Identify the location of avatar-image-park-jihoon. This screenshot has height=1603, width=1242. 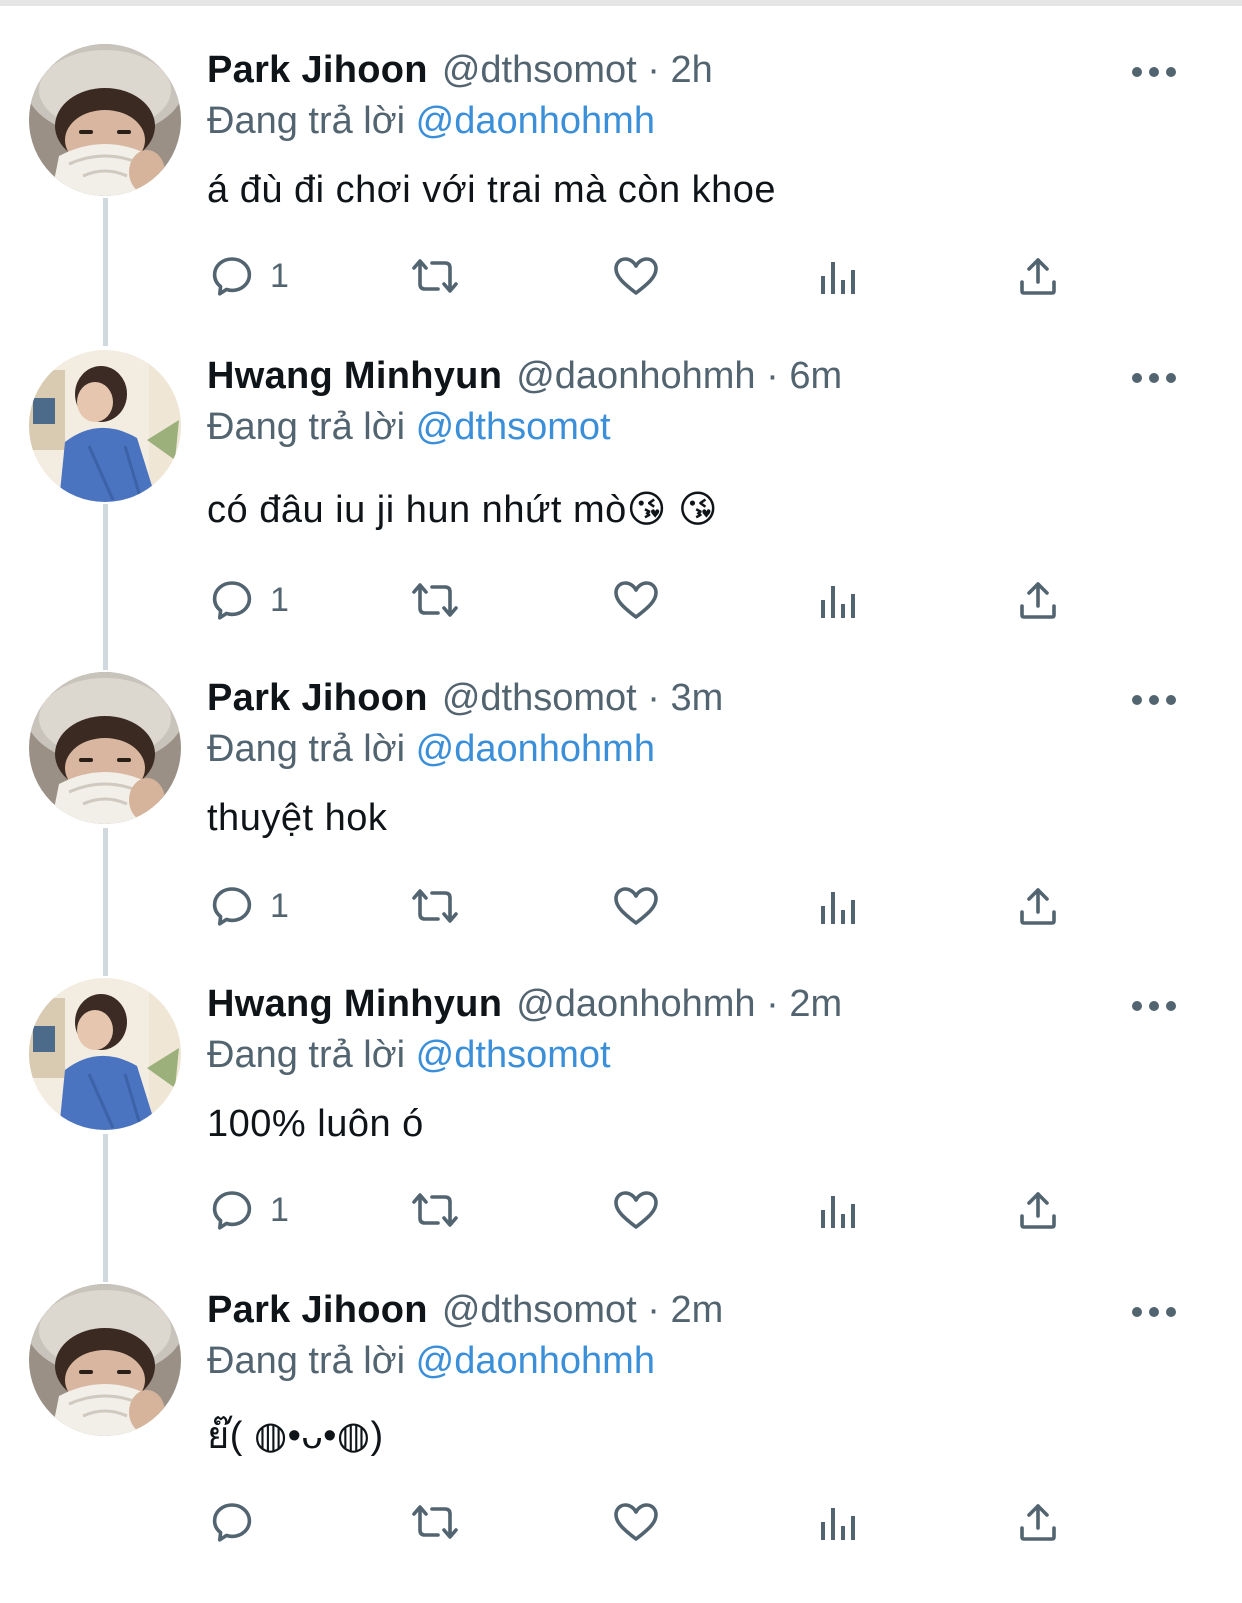
(105, 120).